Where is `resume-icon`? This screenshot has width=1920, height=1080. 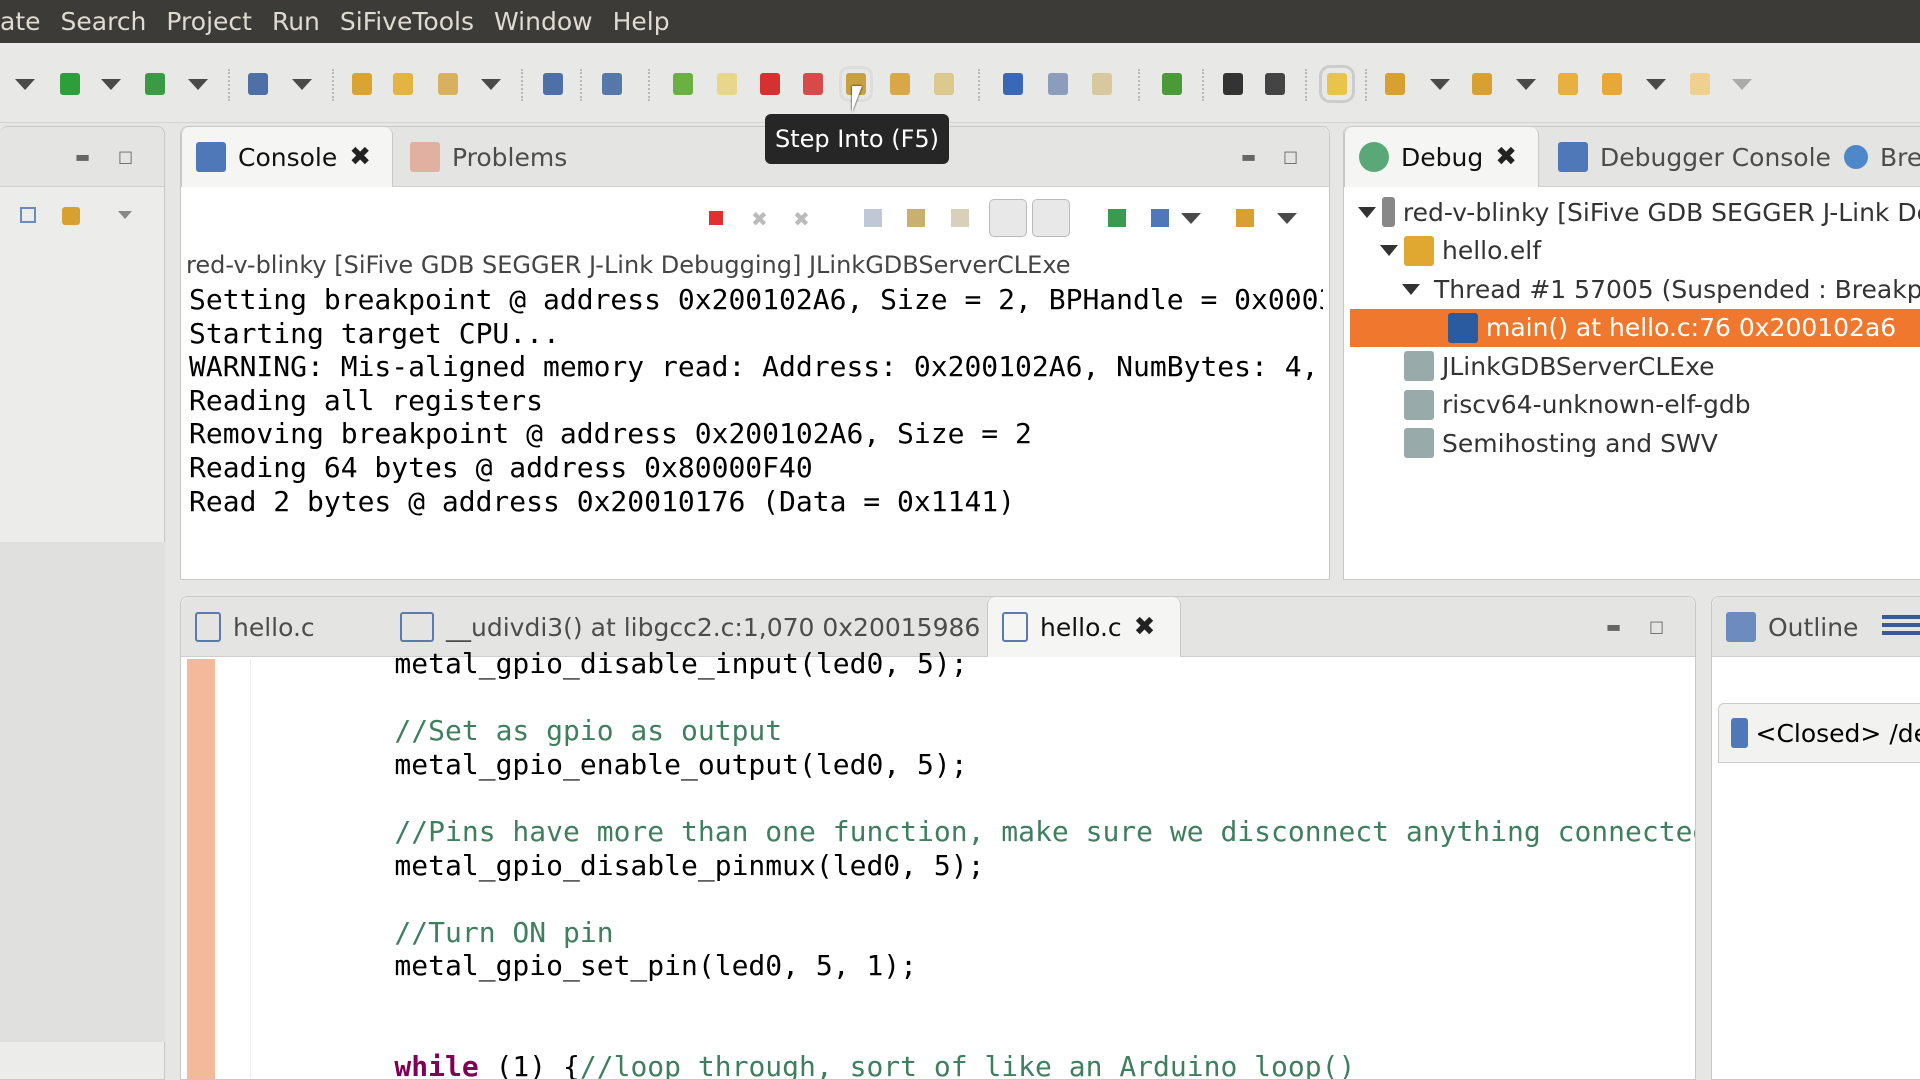
resume-icon is located at coordinates (683, 84).